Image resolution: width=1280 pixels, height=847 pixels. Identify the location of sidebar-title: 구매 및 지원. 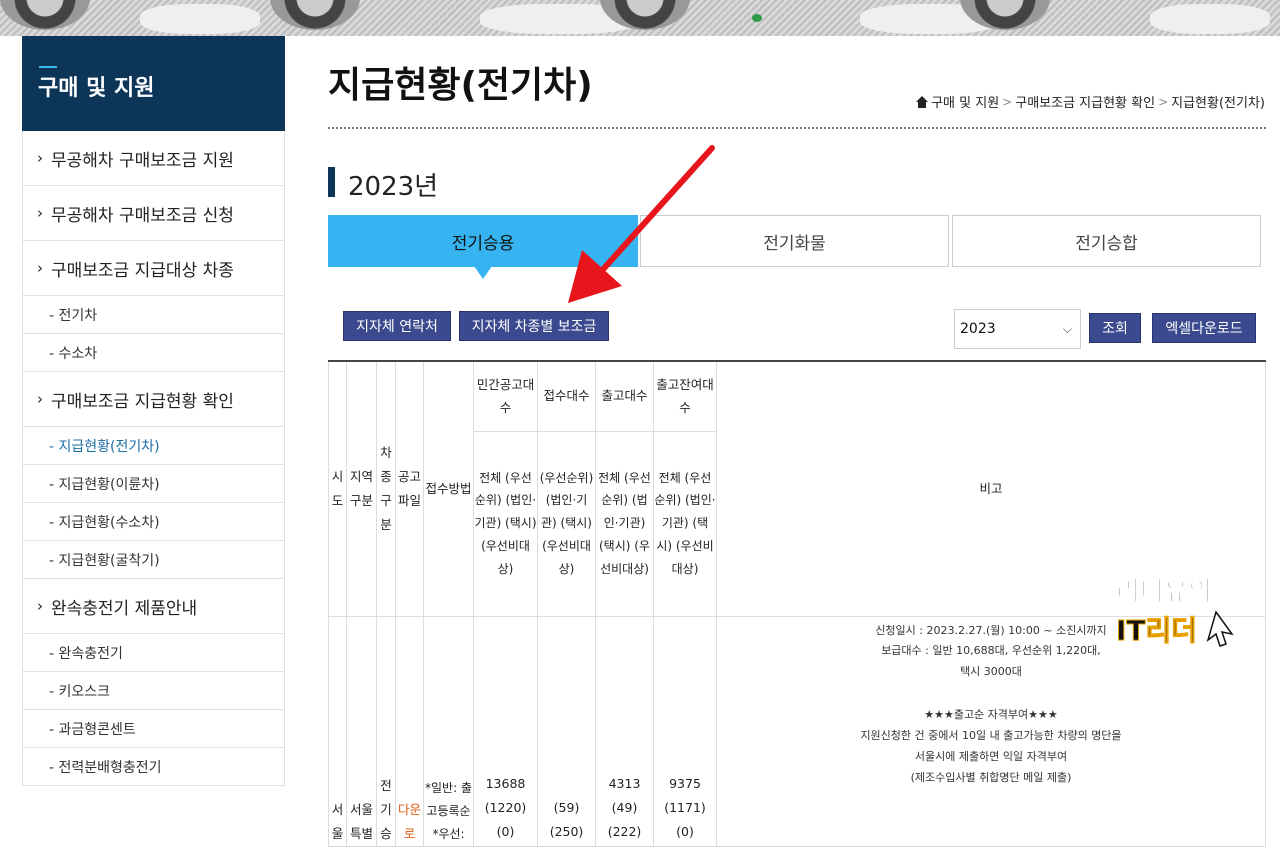
(96, 88).